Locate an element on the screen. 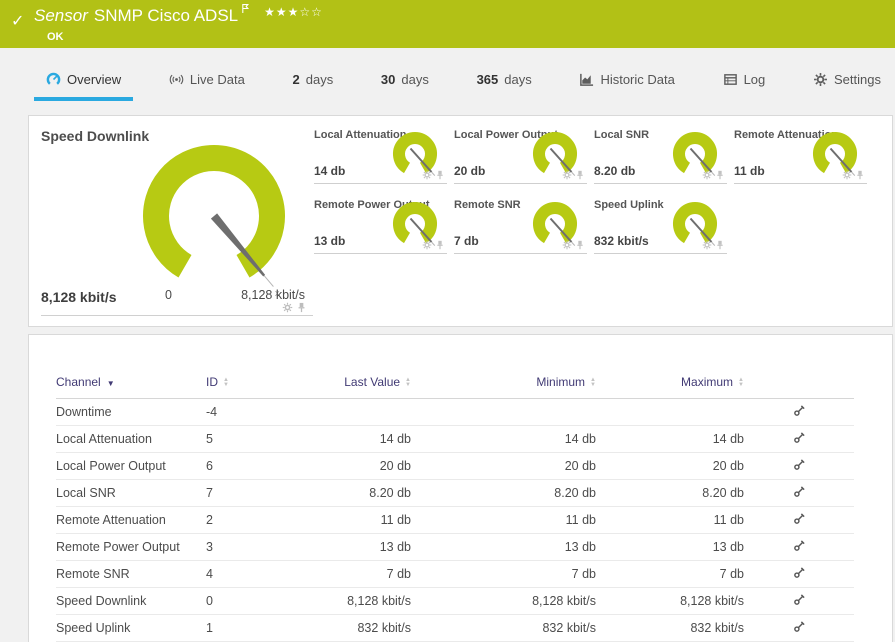 This screenshot has height=642, width=895. minimum-cell: 14 db is located at coordinates (503, 439).